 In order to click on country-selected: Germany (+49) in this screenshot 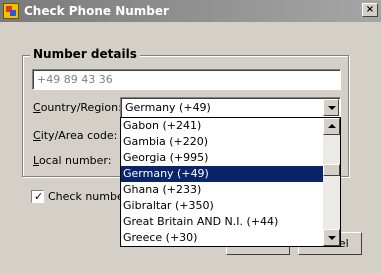, I will do `click(168, 107)`.